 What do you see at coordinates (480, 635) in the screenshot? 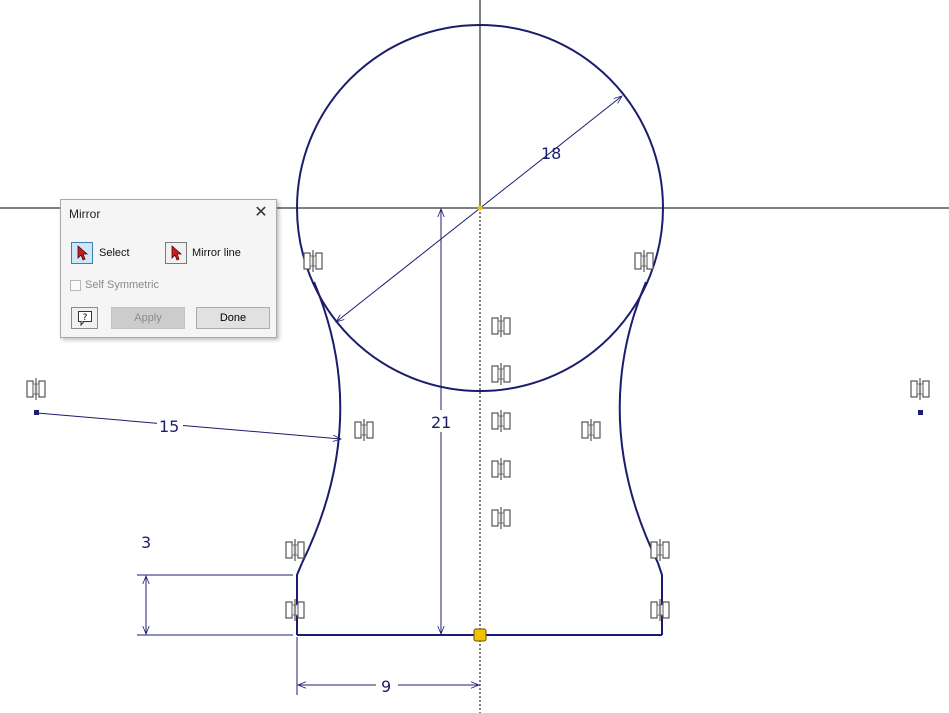
I see `center-anchor-point` at bounding box center [480, 635].